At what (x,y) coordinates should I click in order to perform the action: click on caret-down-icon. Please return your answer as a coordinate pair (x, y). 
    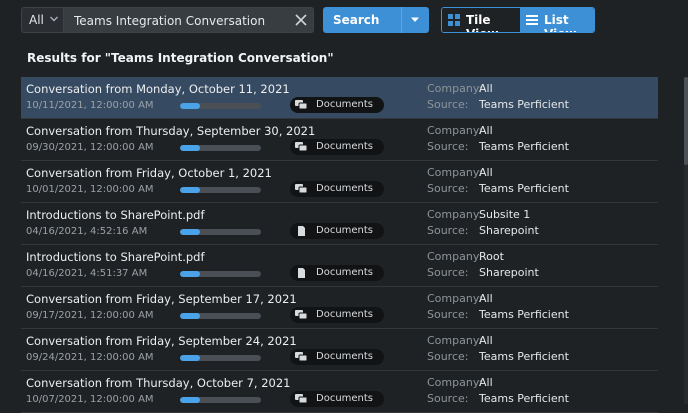
    Looking at the image, I should click on (415, 19).